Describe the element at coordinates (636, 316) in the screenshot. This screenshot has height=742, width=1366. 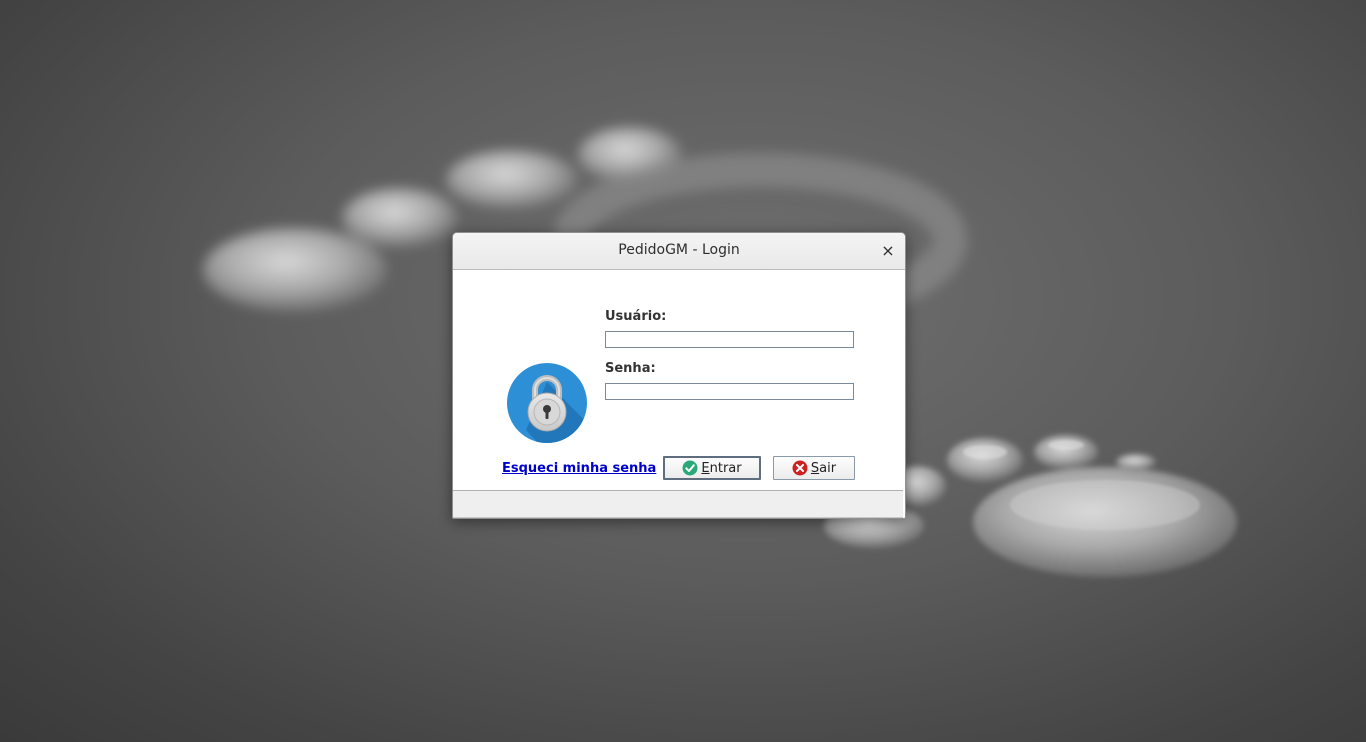
I see `username-label: Usuário:` at that location.